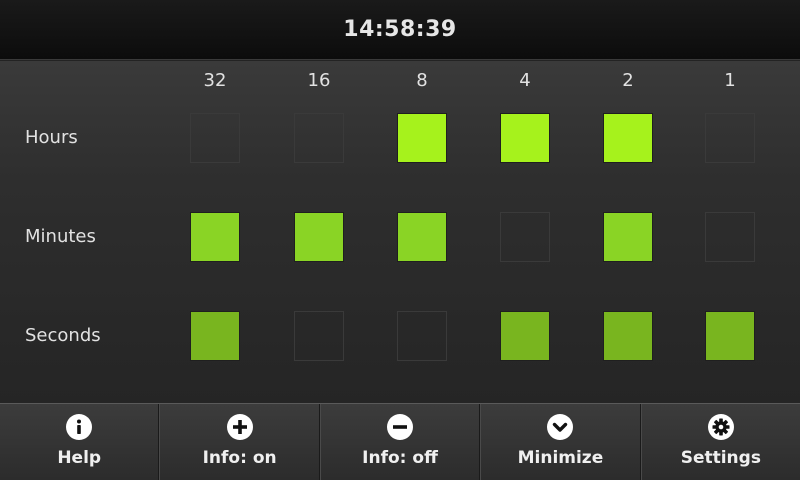 The width and height of the screenshot is (800, 480). What do you see at coordinates (730, 80) in the screenshot?
I see `column-header-1: 1` at bounding box center [730, 80].